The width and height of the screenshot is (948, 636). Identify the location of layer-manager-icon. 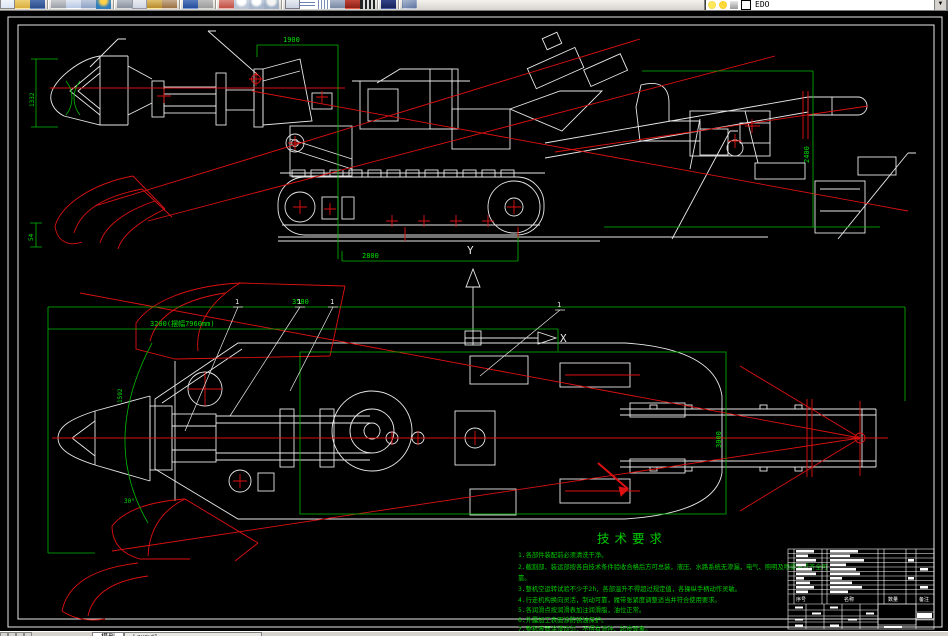
(322, 4).